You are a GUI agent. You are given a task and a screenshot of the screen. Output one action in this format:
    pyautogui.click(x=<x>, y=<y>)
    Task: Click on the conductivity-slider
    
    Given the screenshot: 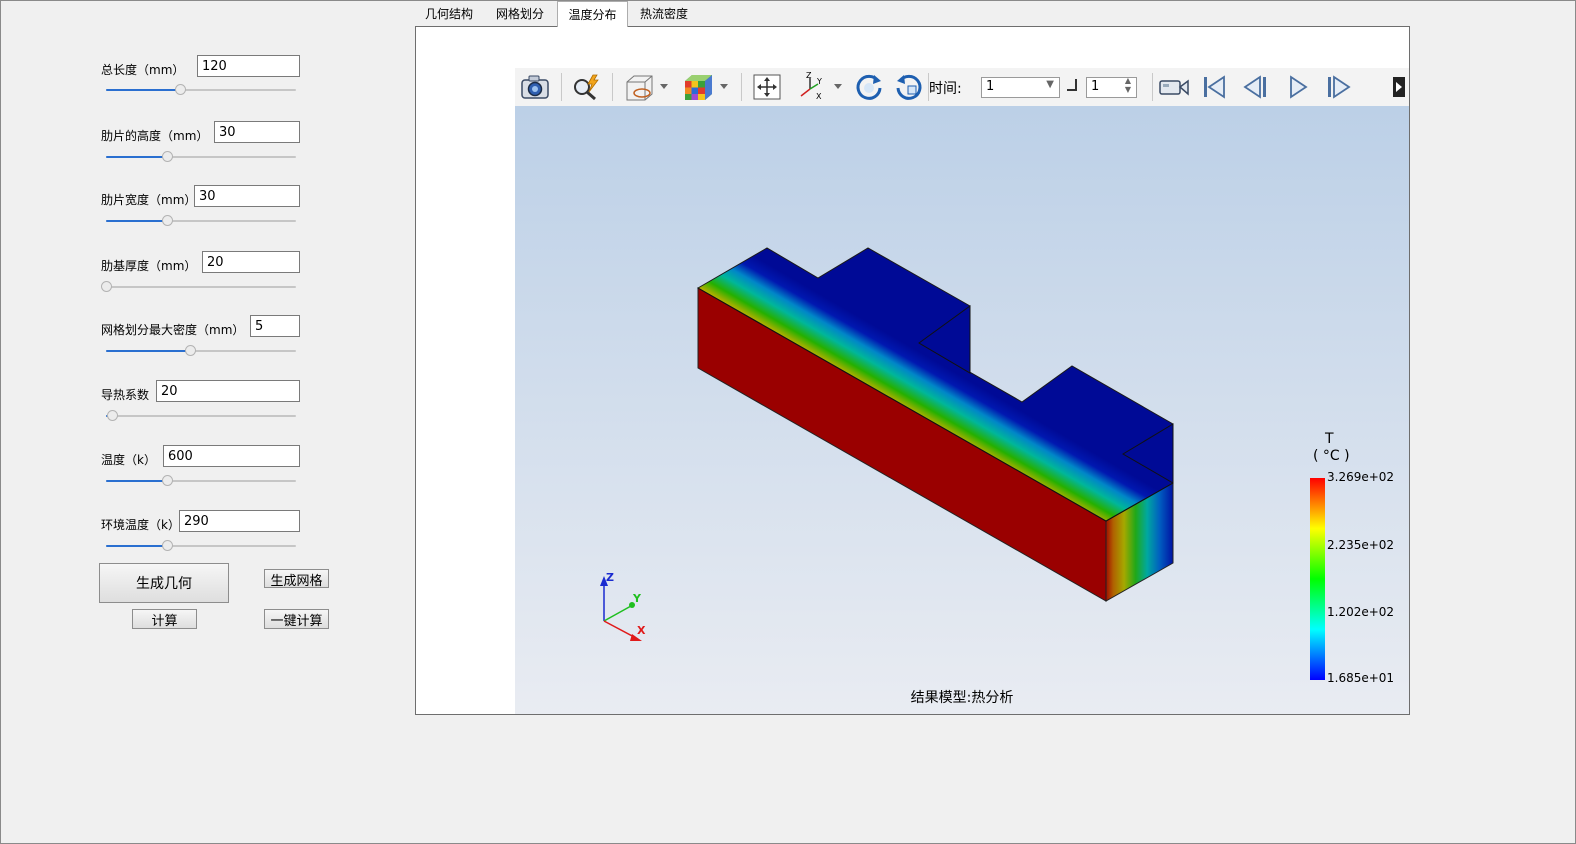 What is the action you would take?
    pyautogui.click(x=201, y=416)
    